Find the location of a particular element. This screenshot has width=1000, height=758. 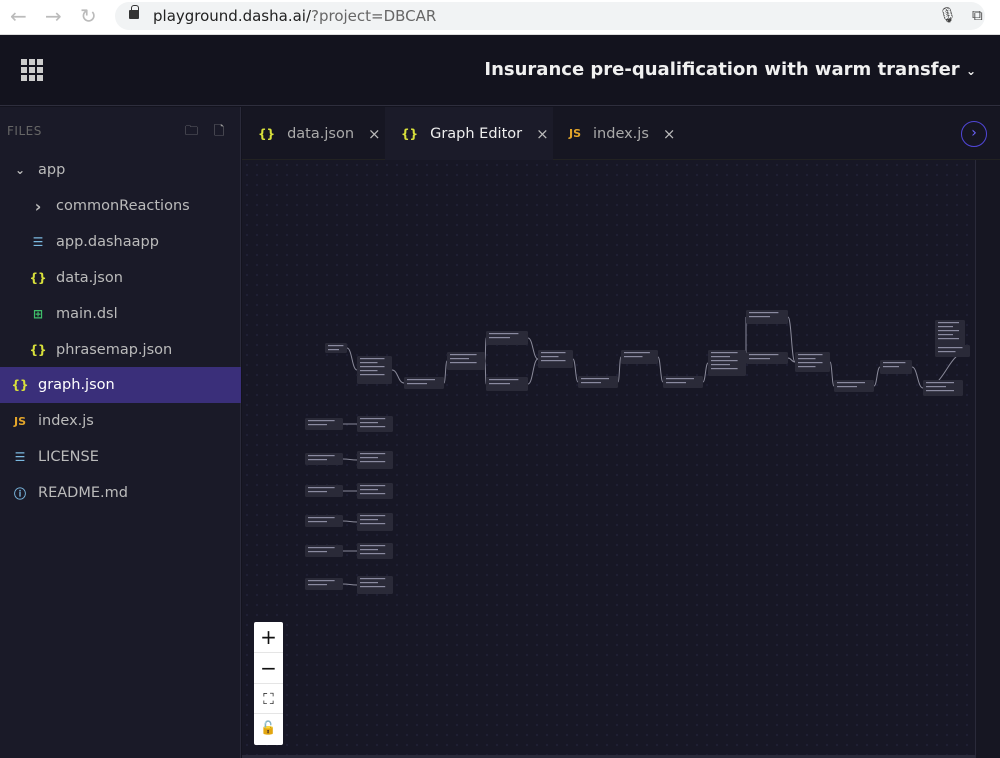

tab-graph-editor: {} Graph Editor × is located at coordinates (469, 133).